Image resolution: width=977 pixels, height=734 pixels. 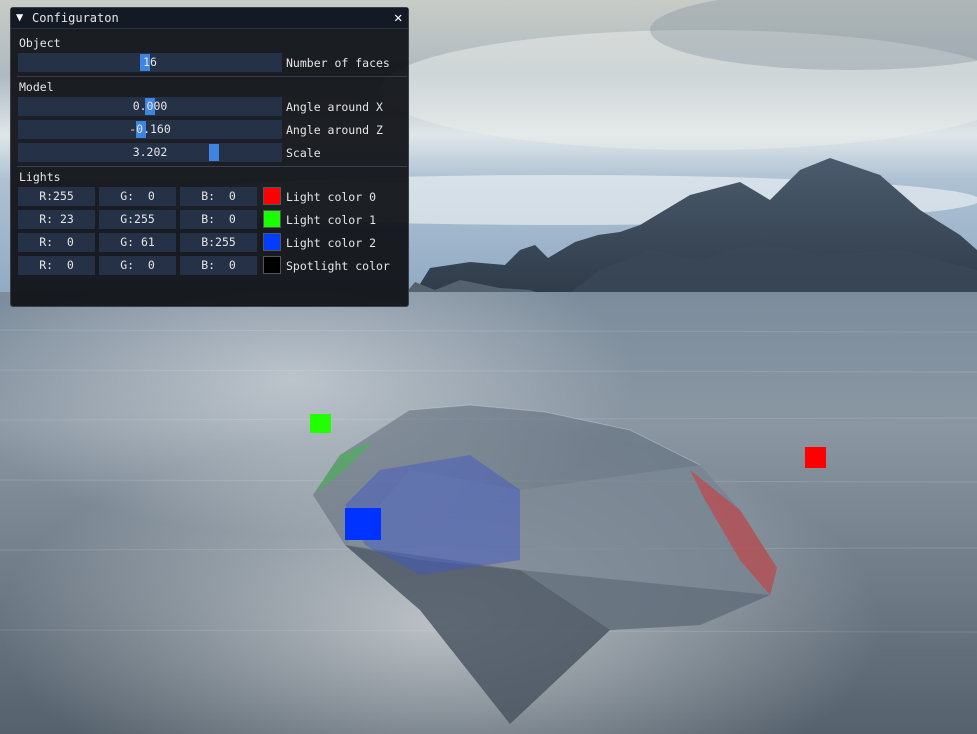 I want to click on light-0-label: Light color 0, so click(x=331, y=197).